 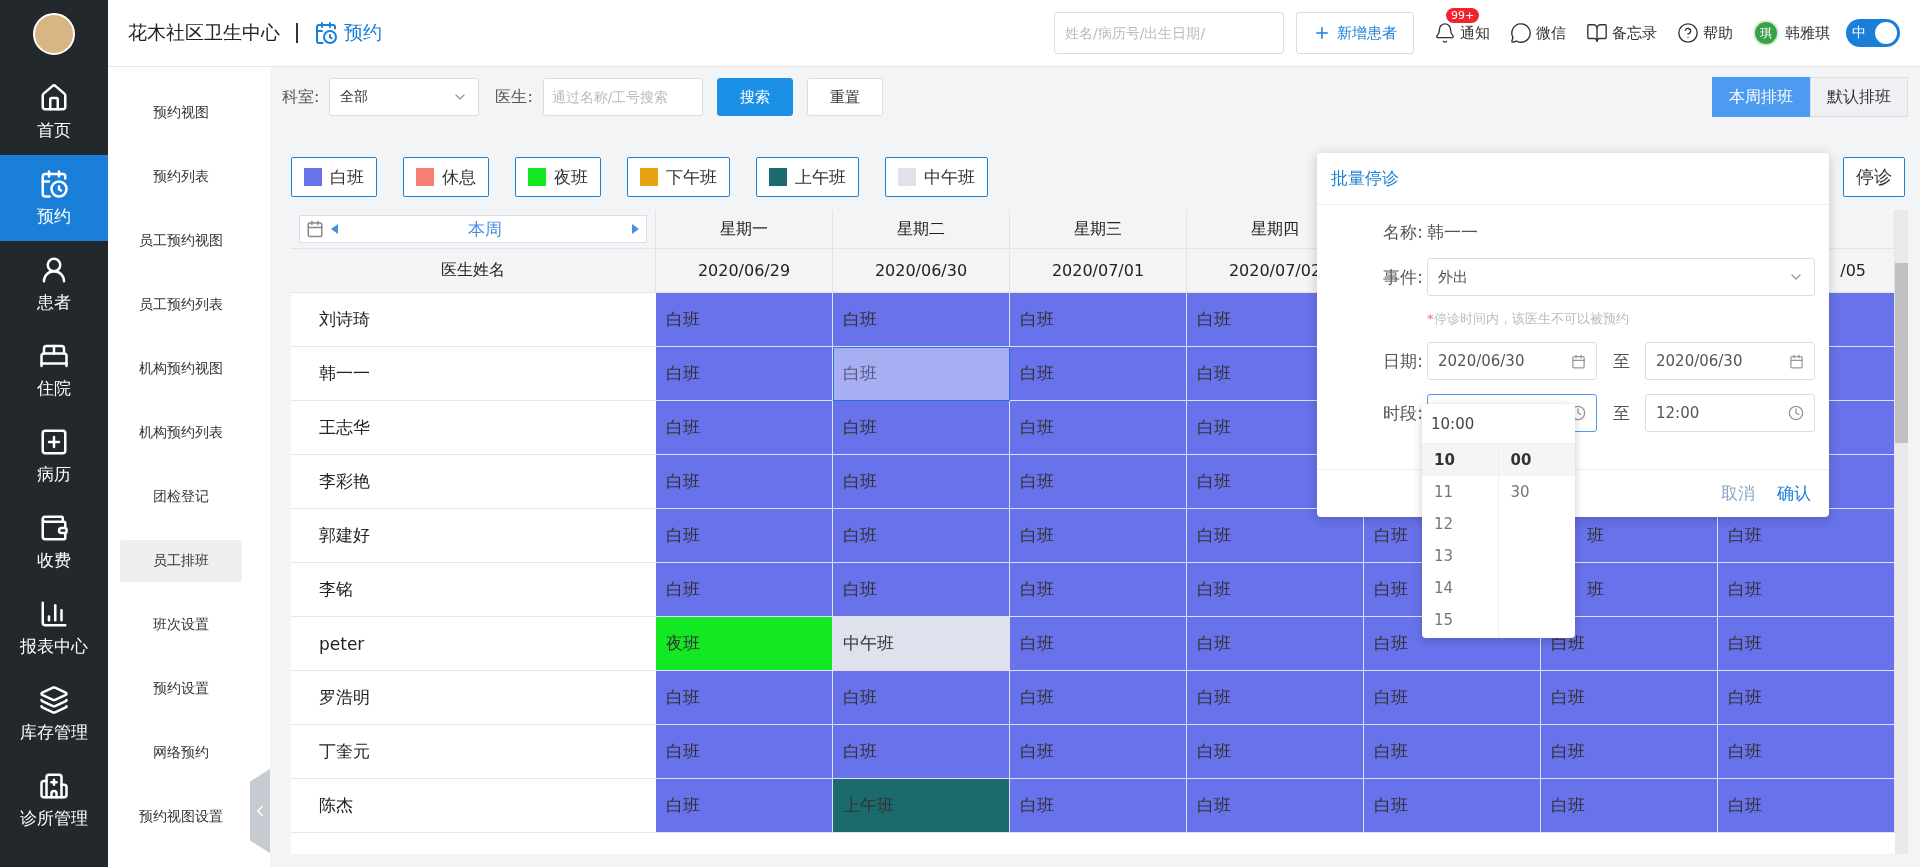 I want to click on date-header: /05, so click(x=1853, y=270).